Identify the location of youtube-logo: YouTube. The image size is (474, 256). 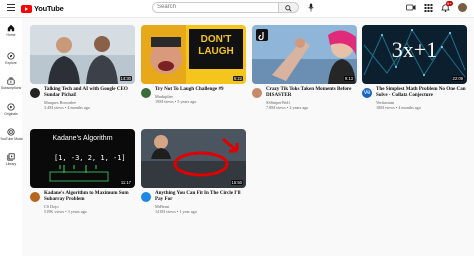
(42, 8).